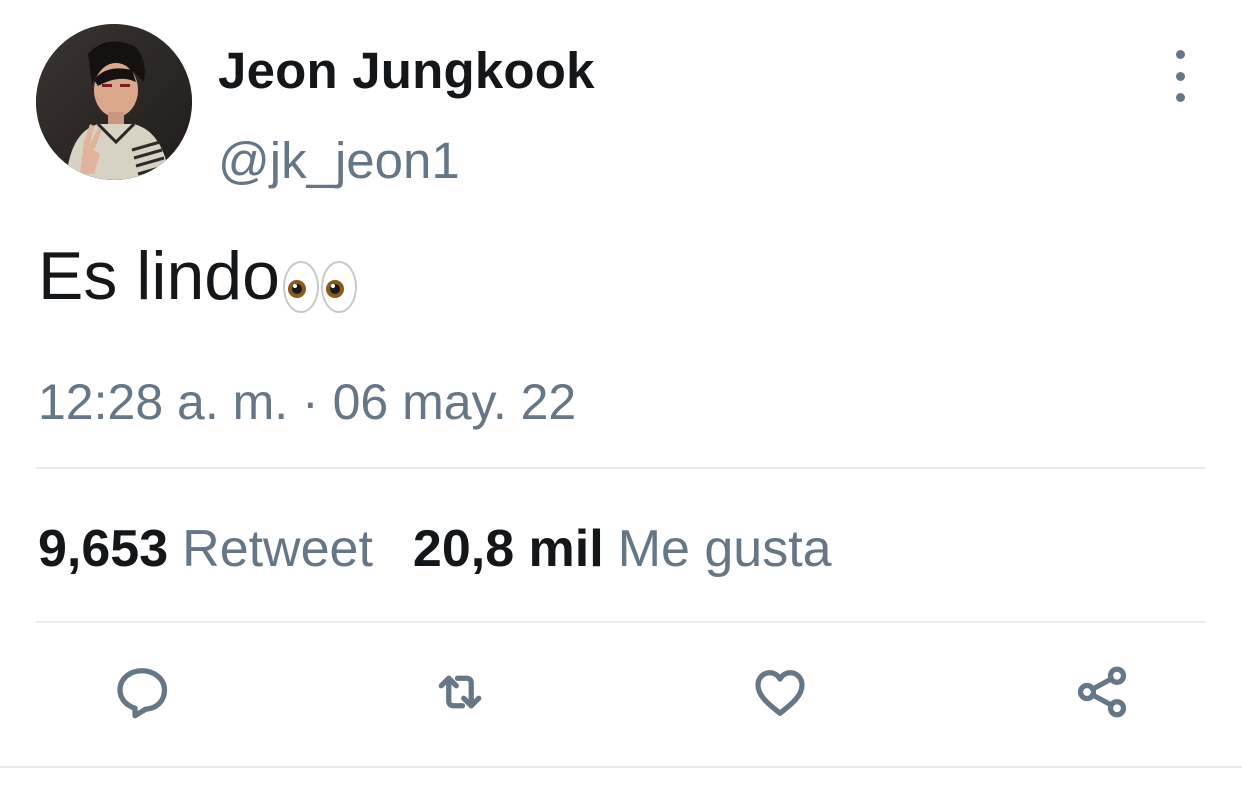 The height and width of the screenshot is (786, 1242). What do you see at coordinates (114, 102) in the screenshot?
I see `avatar` at bounding box center [114, 102].